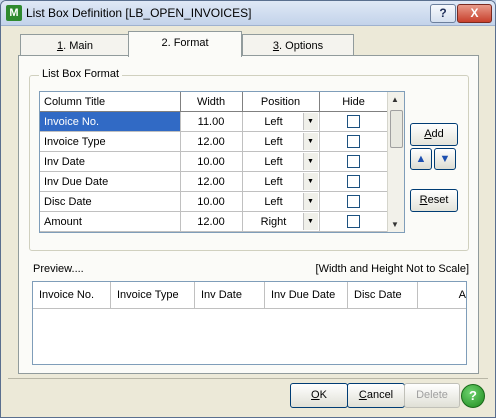 Image resolution: width=496 pixels, height=418 pixels. Describe the element at coordinates (473, 396) in the screenshot. I see `help-icon: ?` at that location.